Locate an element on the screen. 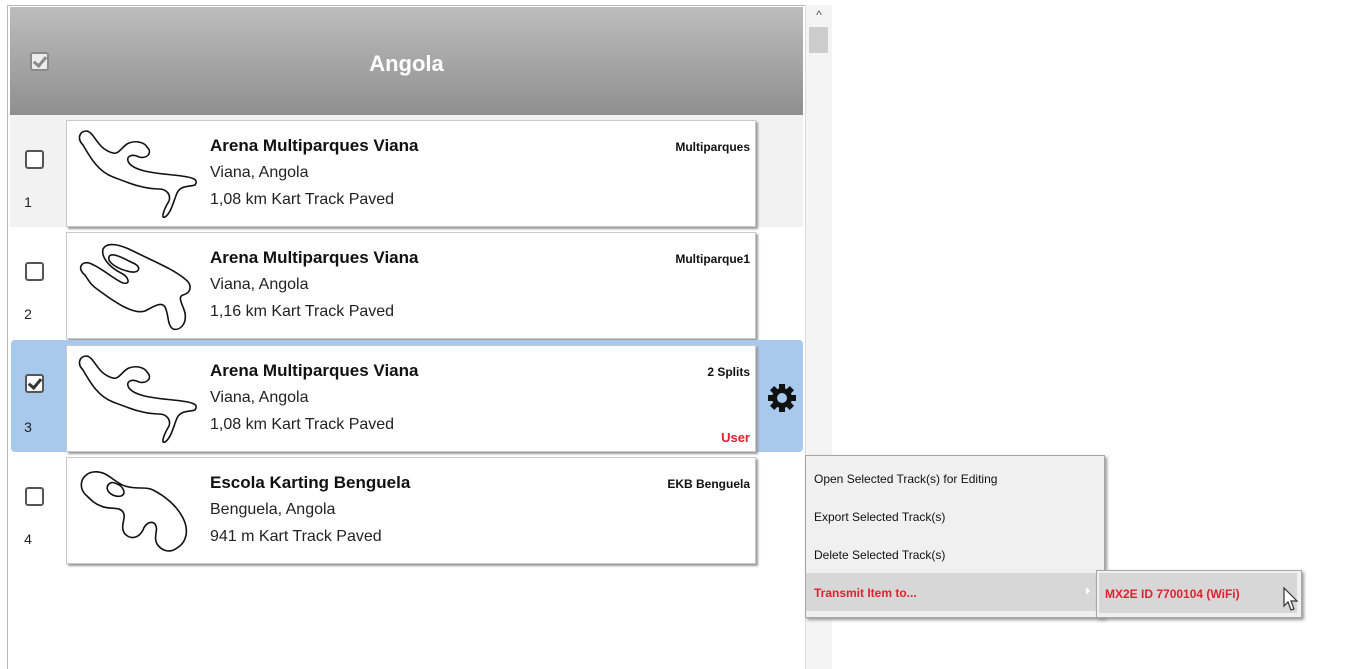  transmit-submenu: MX2E ID 7700104 (WiFi) is located at coordinates (1199, 594).